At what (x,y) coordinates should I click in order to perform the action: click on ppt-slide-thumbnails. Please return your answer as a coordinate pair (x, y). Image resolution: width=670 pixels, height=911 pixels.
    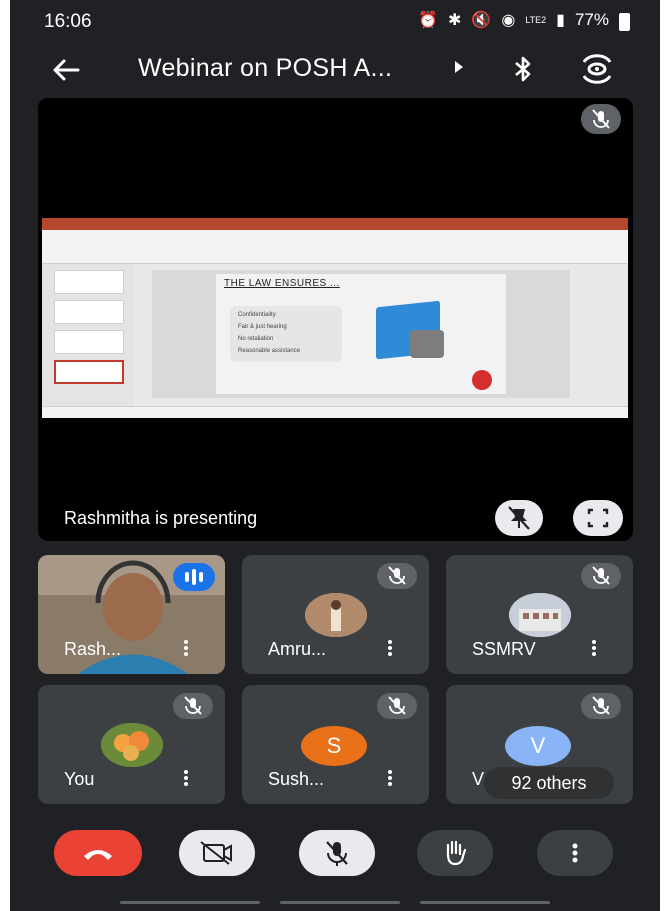
    Looking at the image, I should click on (88, 335).